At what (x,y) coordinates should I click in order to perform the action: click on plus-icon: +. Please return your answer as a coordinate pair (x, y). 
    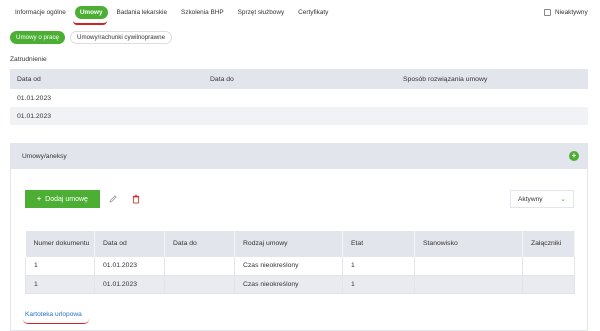
    Looking at the image, I should click on (39, 199).